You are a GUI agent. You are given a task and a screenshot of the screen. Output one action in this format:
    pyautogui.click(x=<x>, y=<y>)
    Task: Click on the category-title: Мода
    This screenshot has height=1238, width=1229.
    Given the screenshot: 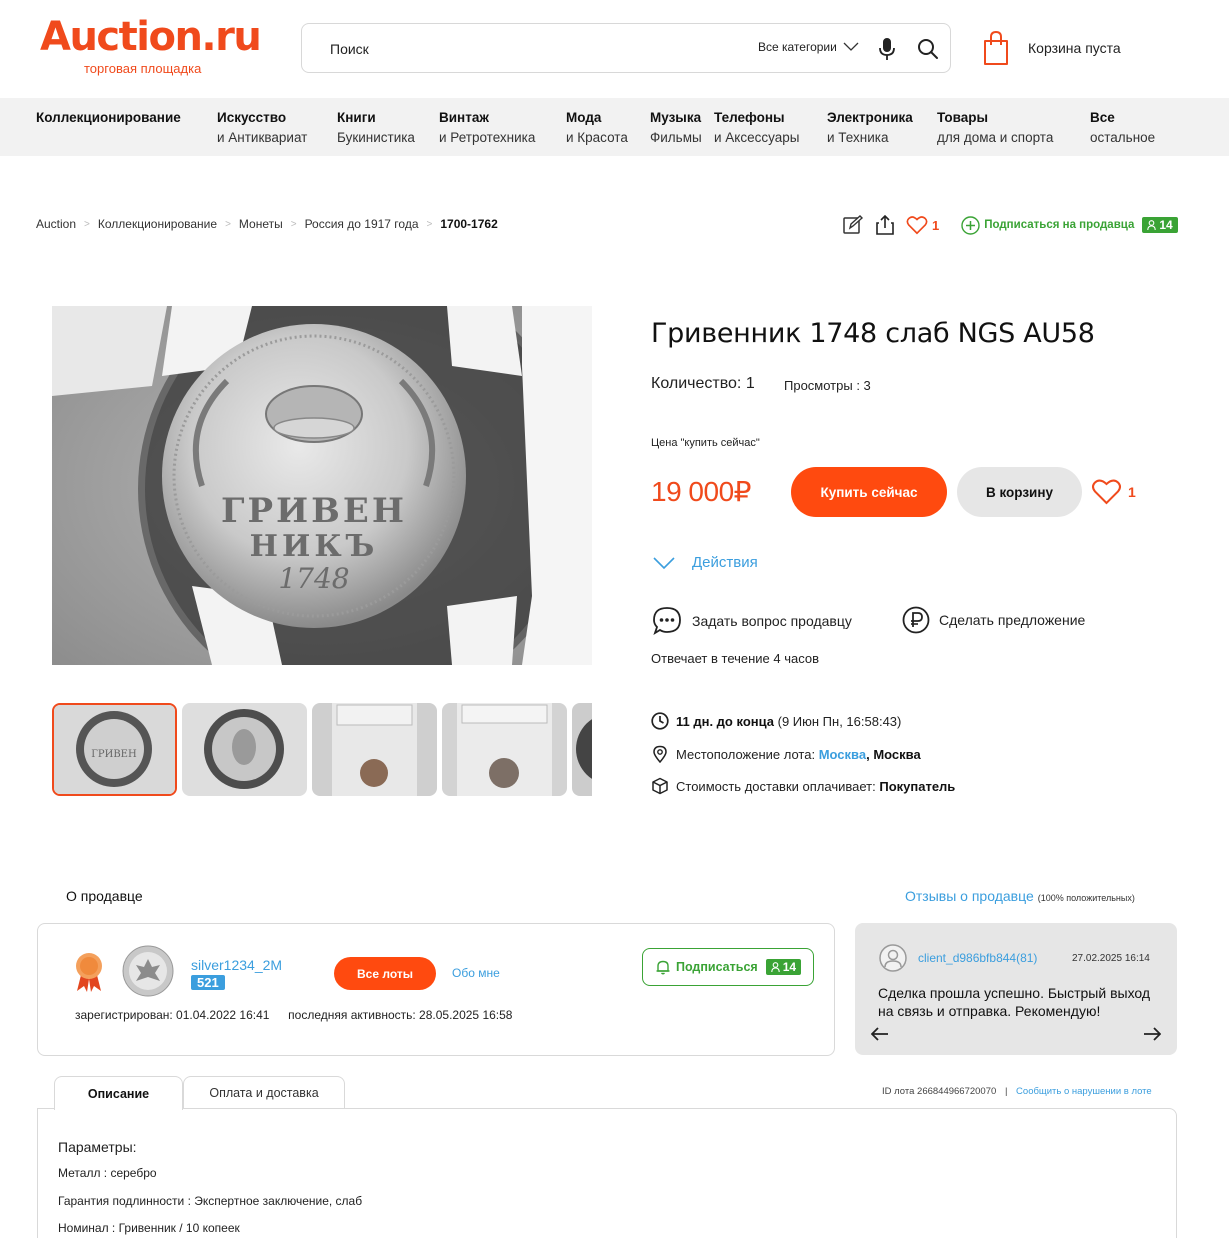 What is the action you would take?
    pyautogui.click(x=584, y=117)
    